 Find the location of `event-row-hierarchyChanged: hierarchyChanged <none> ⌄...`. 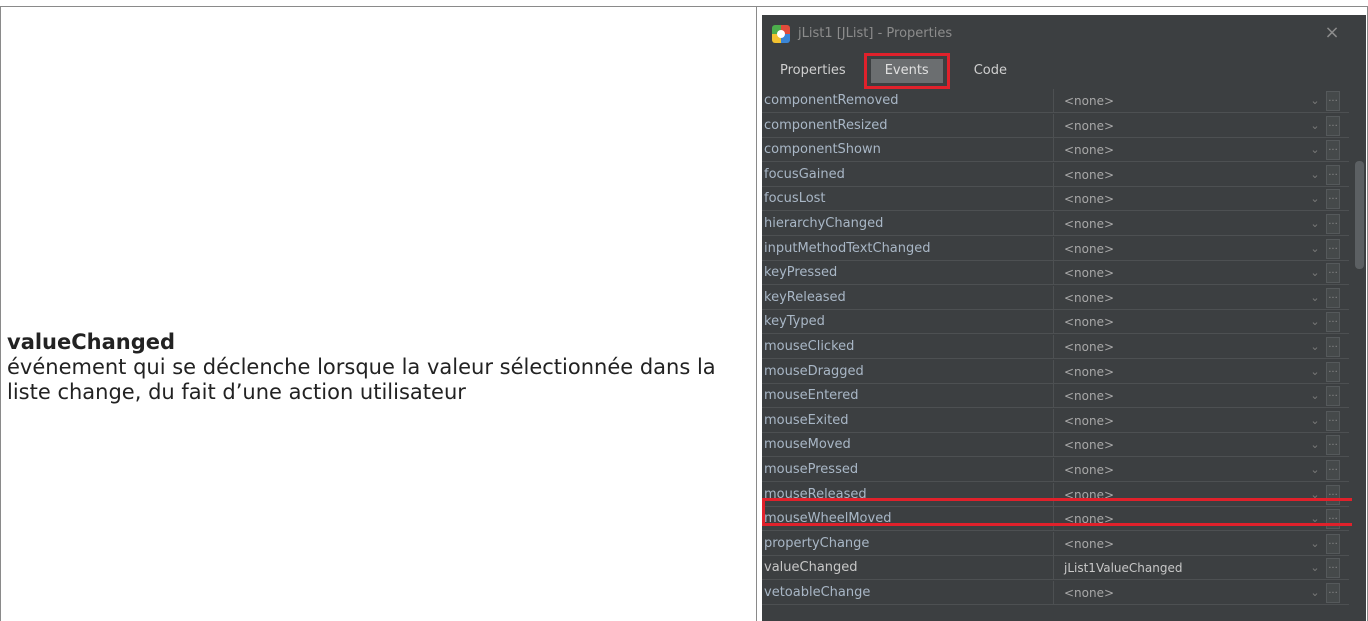

event-row-hierarchyChanged: hierarchyChanged <none> ⌄... is located at coordinates (1055, 224).